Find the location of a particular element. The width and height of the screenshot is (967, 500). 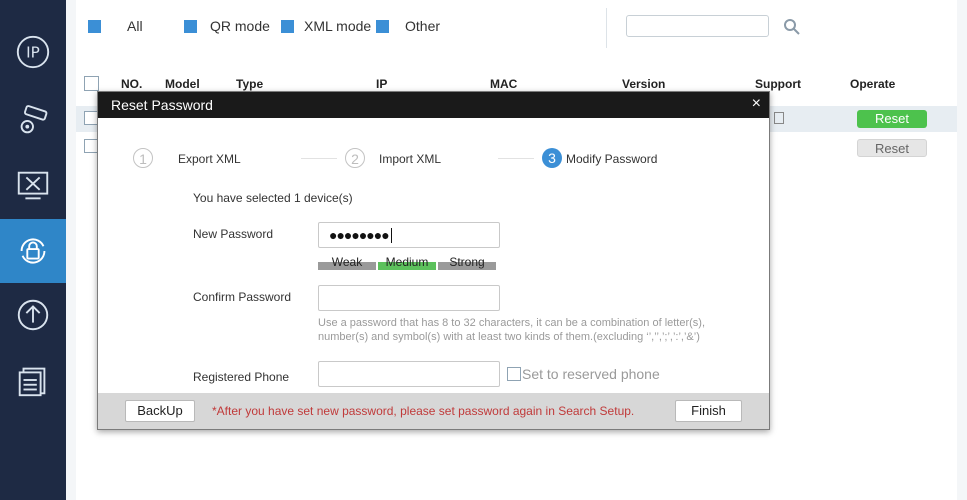

sidebar-item-document is located at coordinates (33, 380).